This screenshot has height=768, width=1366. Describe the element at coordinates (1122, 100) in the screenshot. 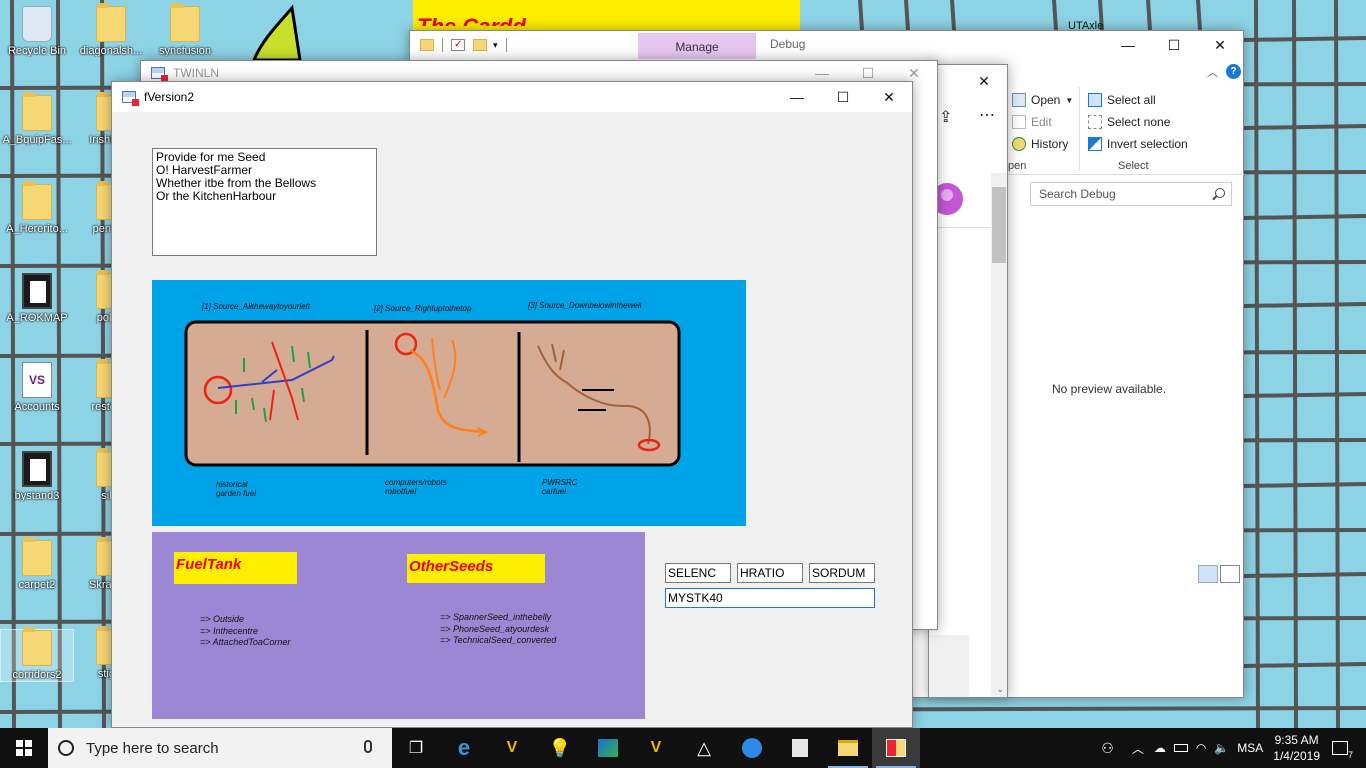

I see `select-all-button: Select all` at that location.